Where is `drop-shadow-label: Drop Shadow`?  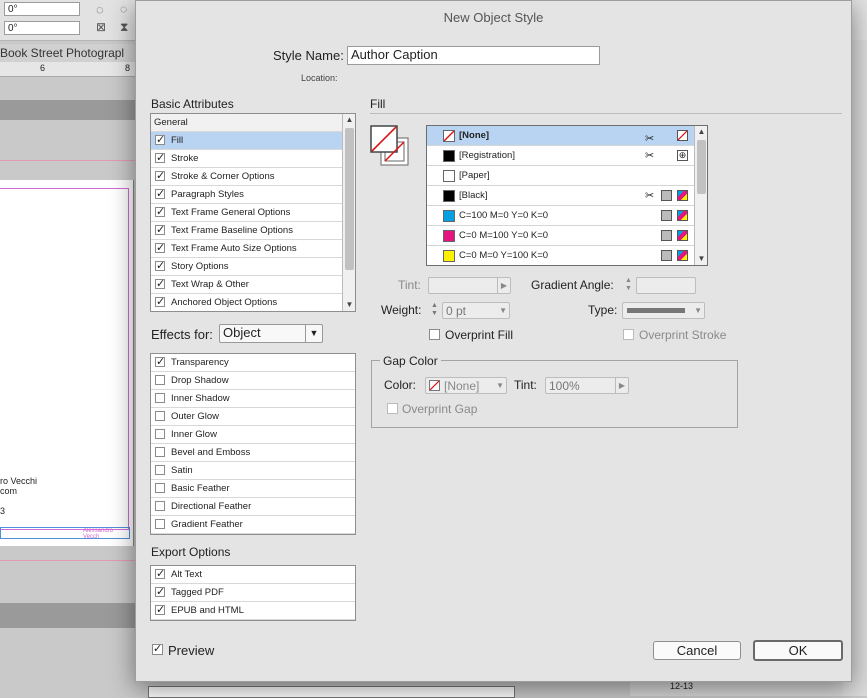
drop-shadow-label: Drop Shadow is located at coordinates (200, 380).